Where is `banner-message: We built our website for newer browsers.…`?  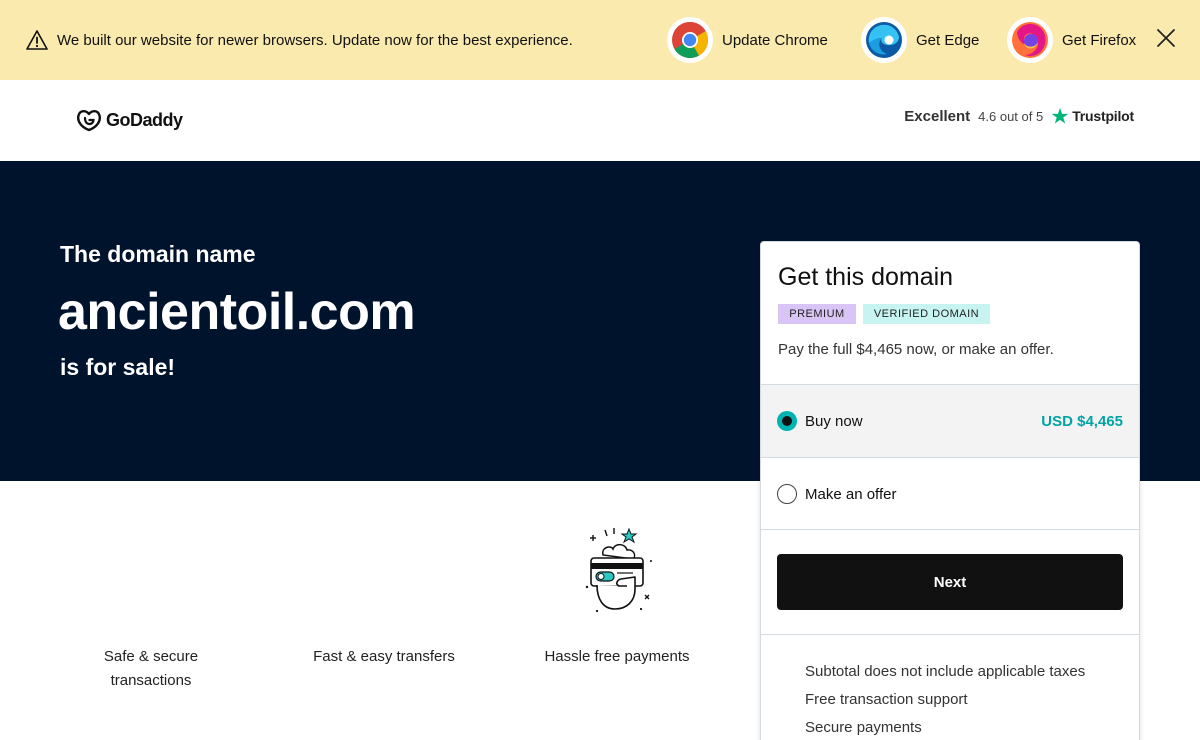
banner-message: We built our website for newer browsers.… is located at coordinates (315, 40).